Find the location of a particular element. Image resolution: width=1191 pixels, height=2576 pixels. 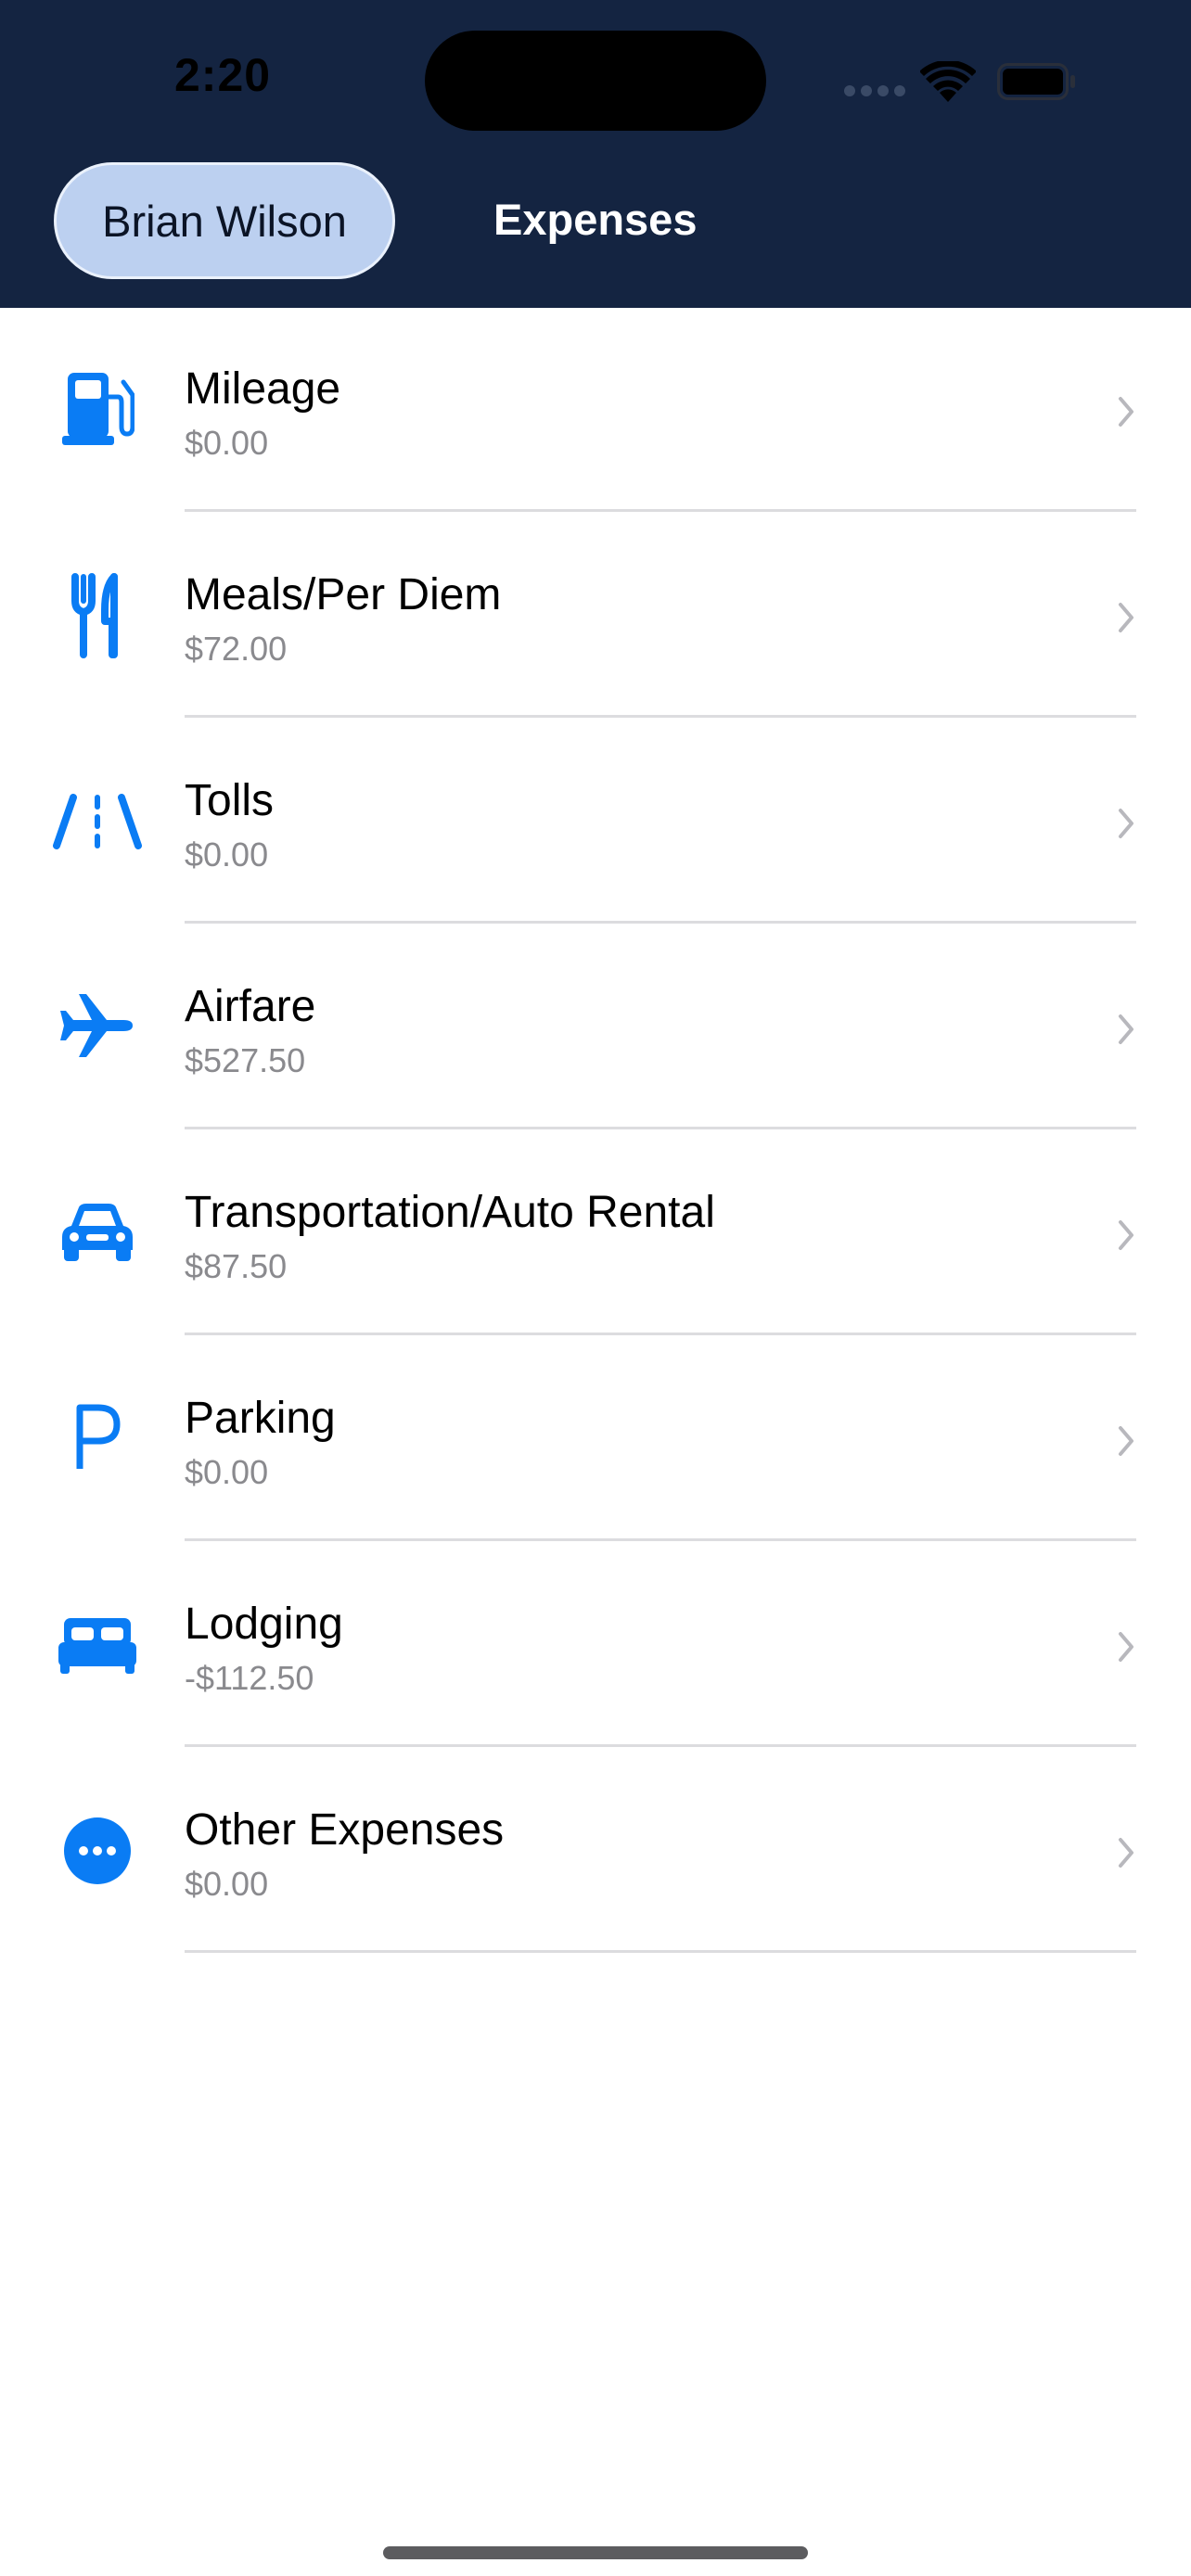

road-lanes-icon is located at coordinates (97, 821).